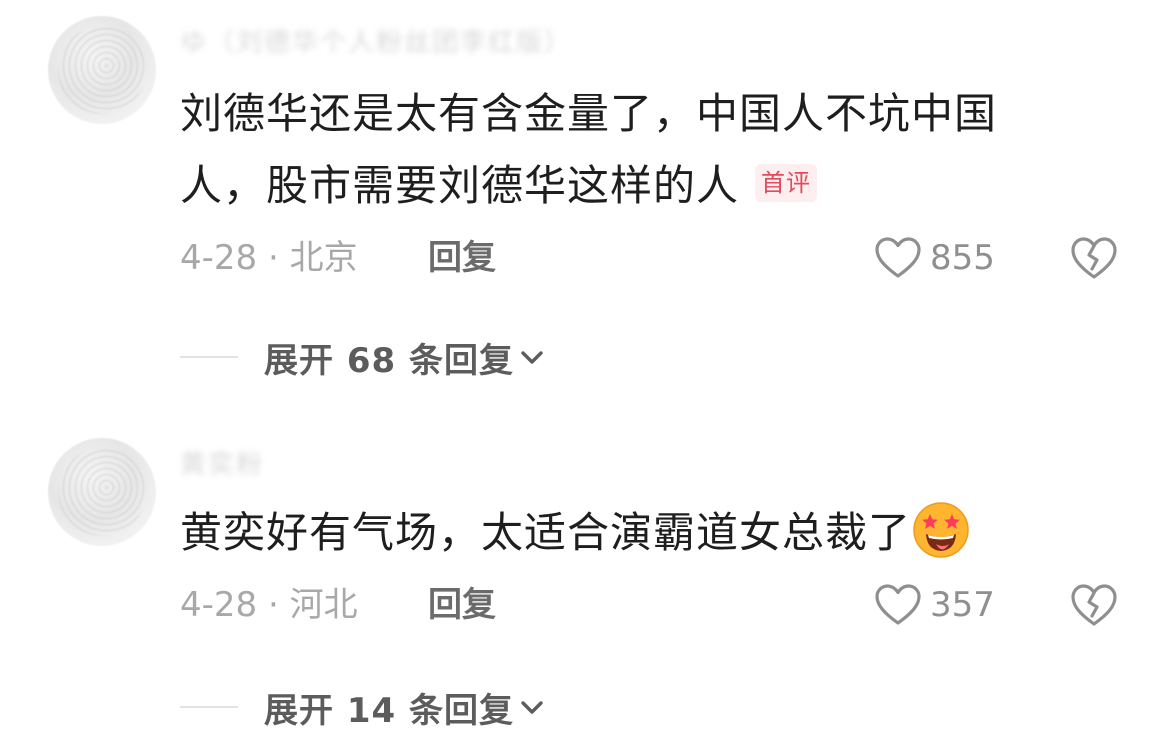  What do you see at coordinates (962, 605) in the screenshot?
I see `like-count: 357` at bounding box center [962, 605].